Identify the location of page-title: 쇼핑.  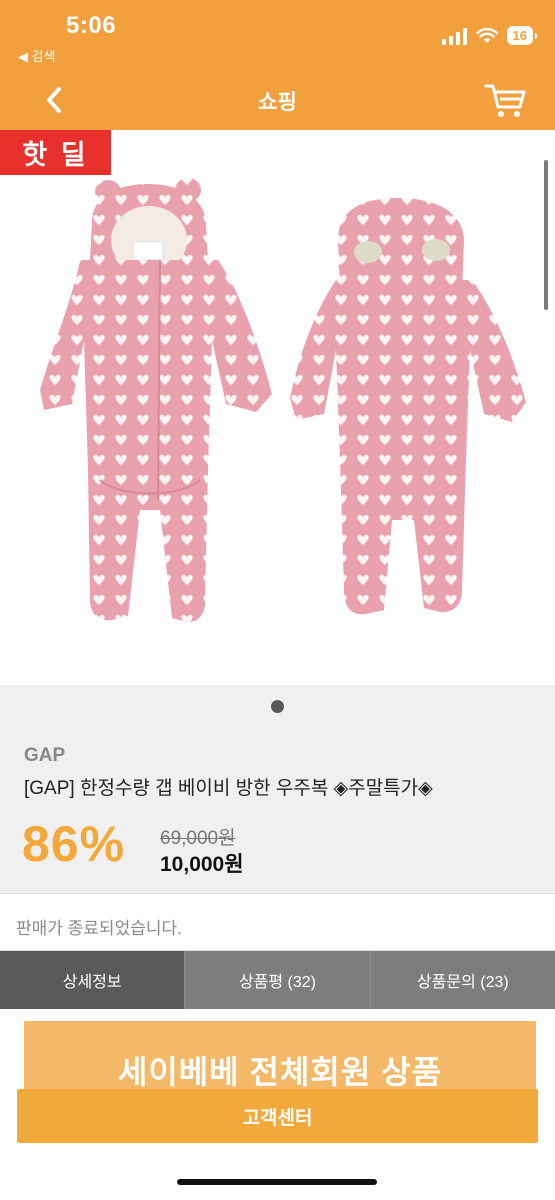
(277, 102).